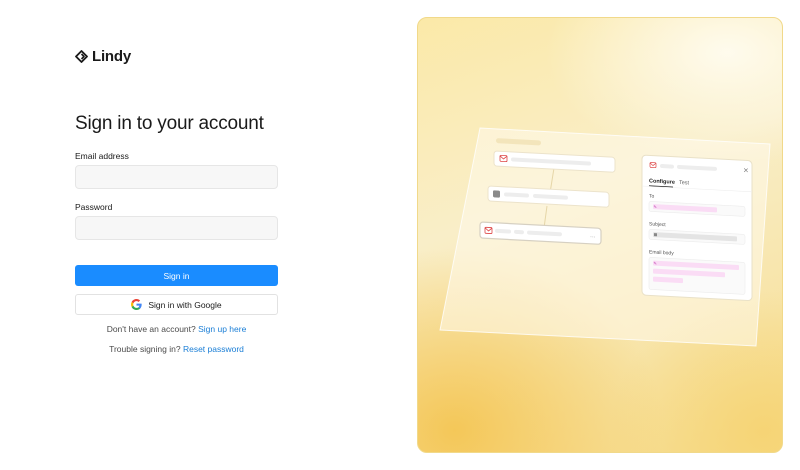  What do you see at coordinates (145, 349) in the screenshot?
I see `trouble-text: Trouble signing in?` at bounding box center [145, 349].